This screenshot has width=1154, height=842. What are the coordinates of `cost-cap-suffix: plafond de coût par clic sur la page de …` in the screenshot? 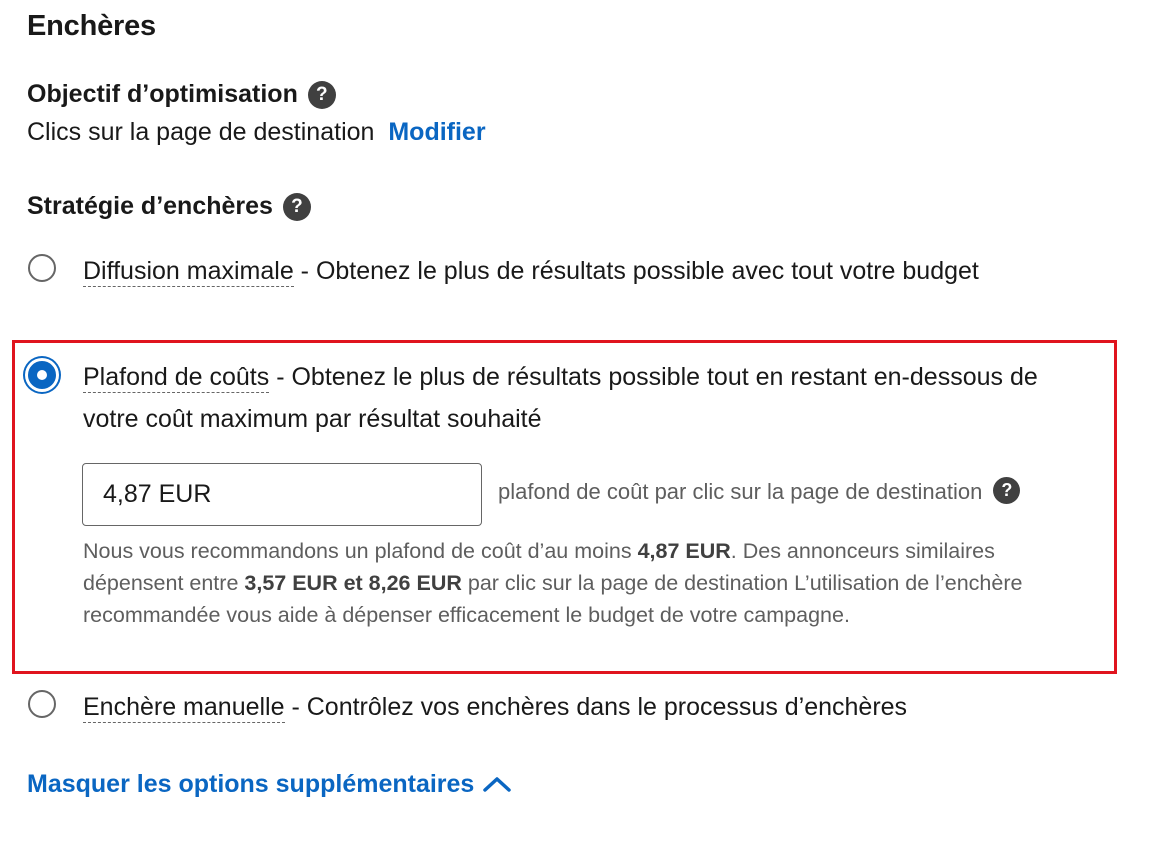 It's located at (740, 491).